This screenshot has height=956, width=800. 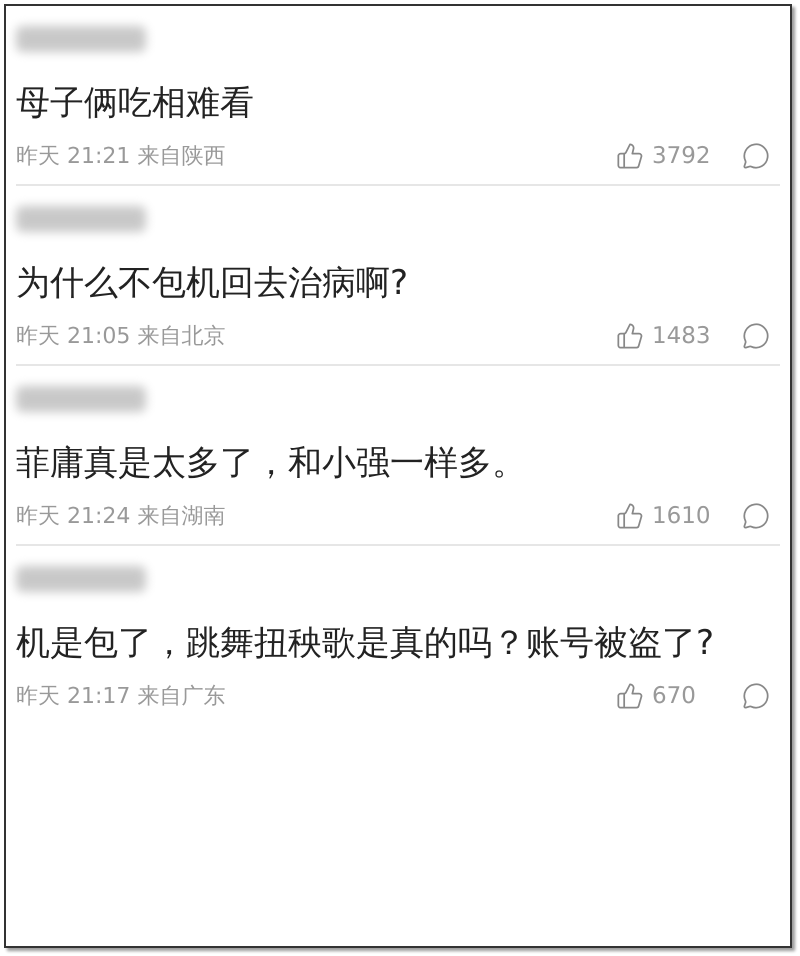 I want to click on like-count: 1610, so click(x=682, y=516).